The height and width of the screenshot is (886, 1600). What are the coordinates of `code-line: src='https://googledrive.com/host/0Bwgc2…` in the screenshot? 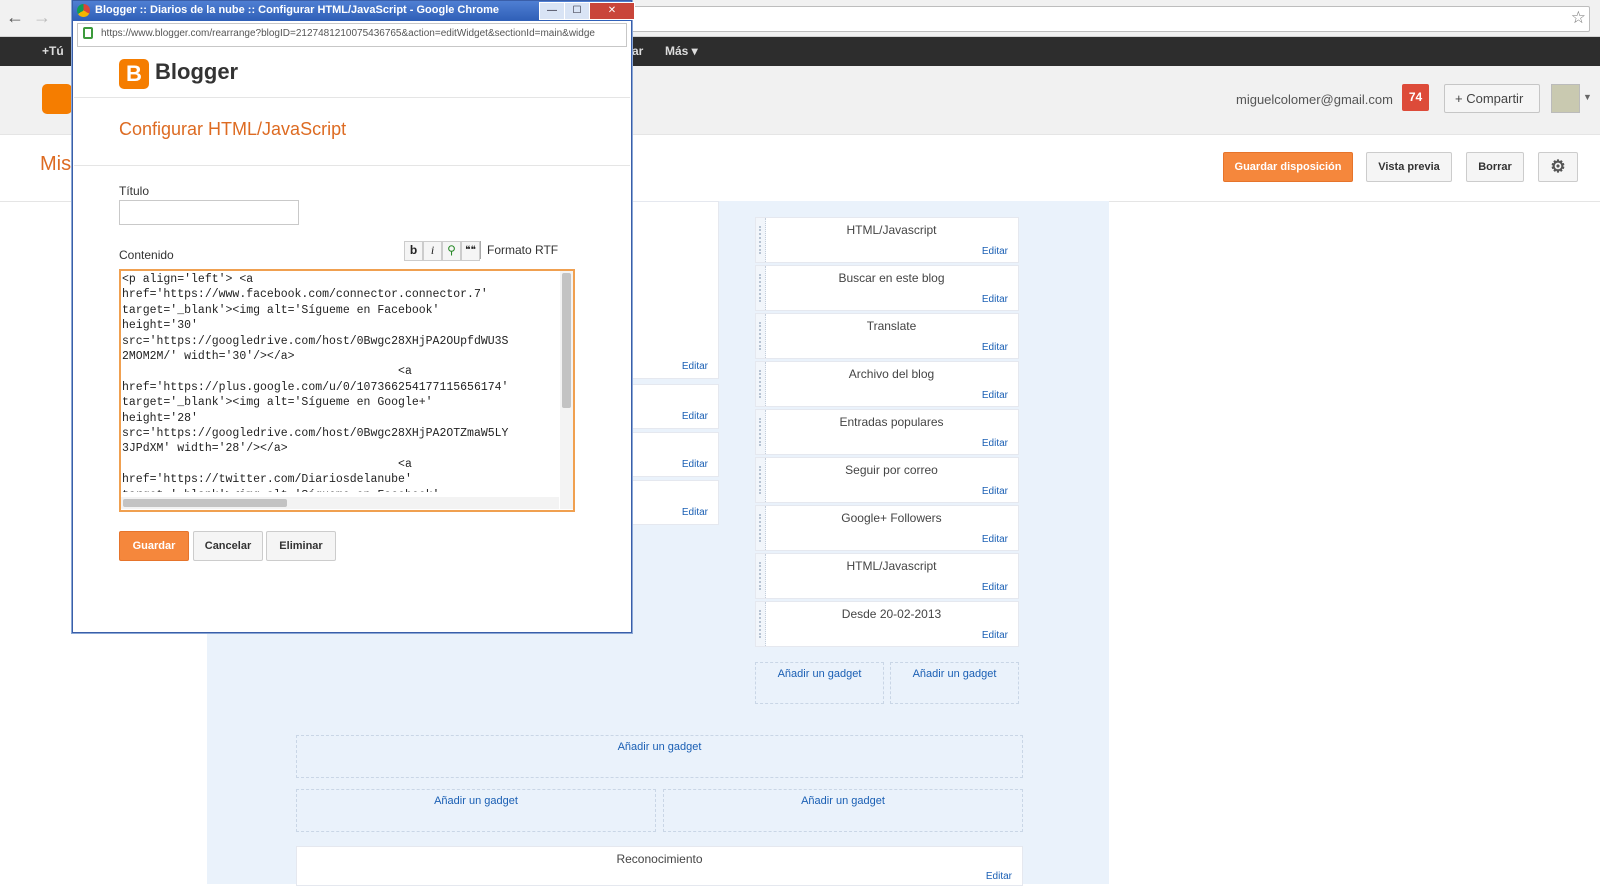 It's located at (315, 341).